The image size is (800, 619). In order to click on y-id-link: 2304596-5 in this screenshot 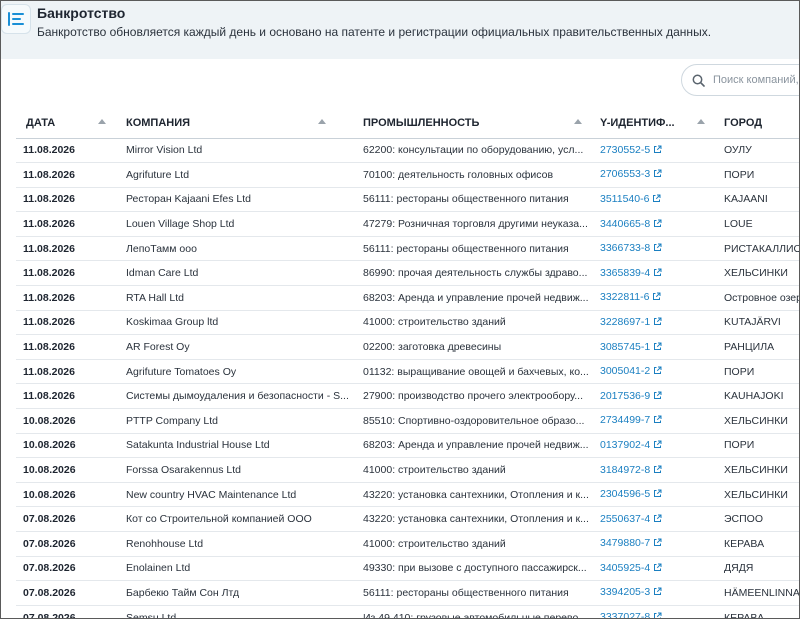, I will do `click(625, 494)`.